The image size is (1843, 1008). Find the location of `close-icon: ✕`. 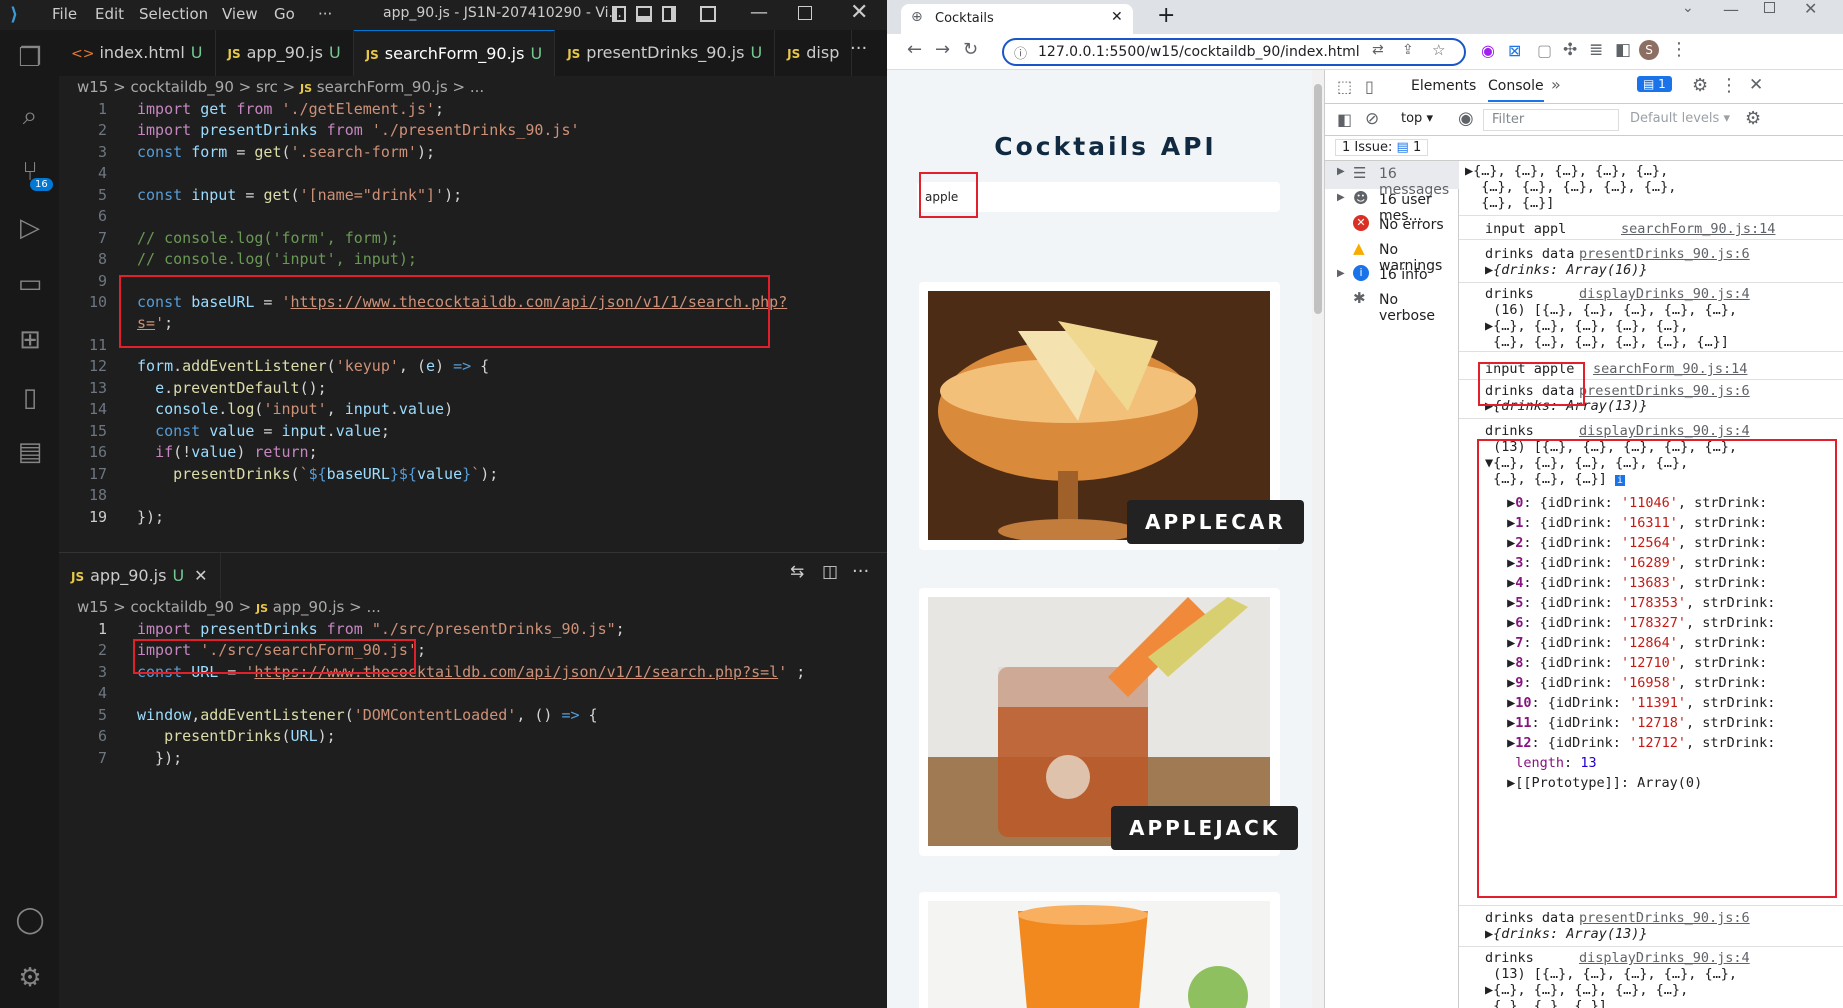

close-icon: ✕ is located at coordinates (859, 12).